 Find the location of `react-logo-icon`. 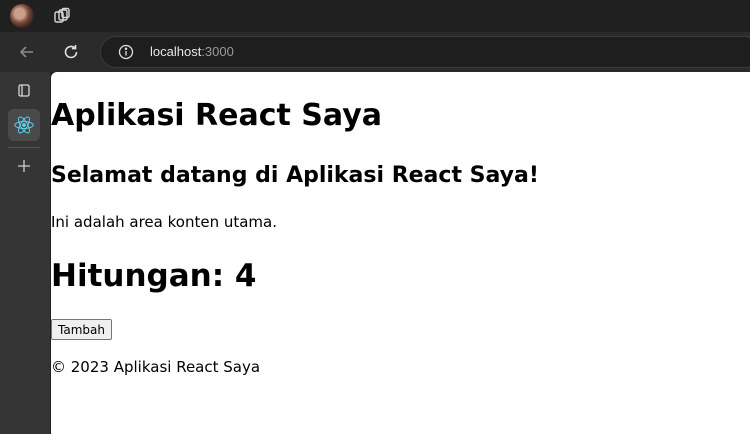

react-logo-icon is located at coordinates (24, 125).